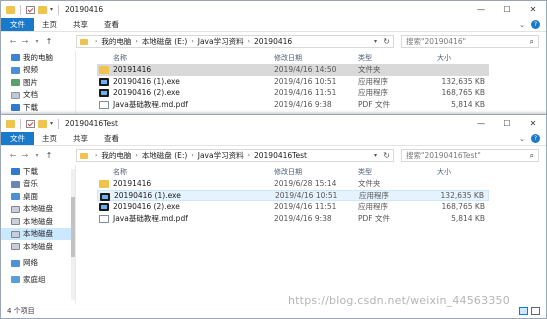 The width and height of the screenshot is (547, 319). What do you see at coordinates (38, 82) in the screenshot?
I see `sidebar-item-pictures: 图片` at bounding box center [38, 82].